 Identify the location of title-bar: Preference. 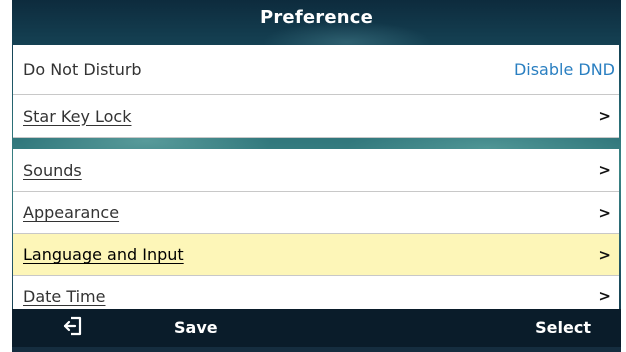
(316, 17).